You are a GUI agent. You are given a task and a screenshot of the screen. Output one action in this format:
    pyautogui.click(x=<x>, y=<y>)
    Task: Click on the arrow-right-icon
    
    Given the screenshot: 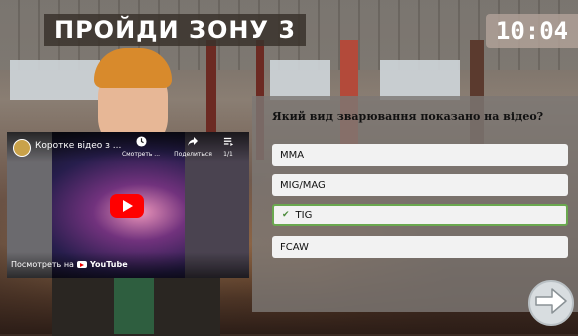 What is the action you would take?
    pyautogui.click(x=551, y=303)
    